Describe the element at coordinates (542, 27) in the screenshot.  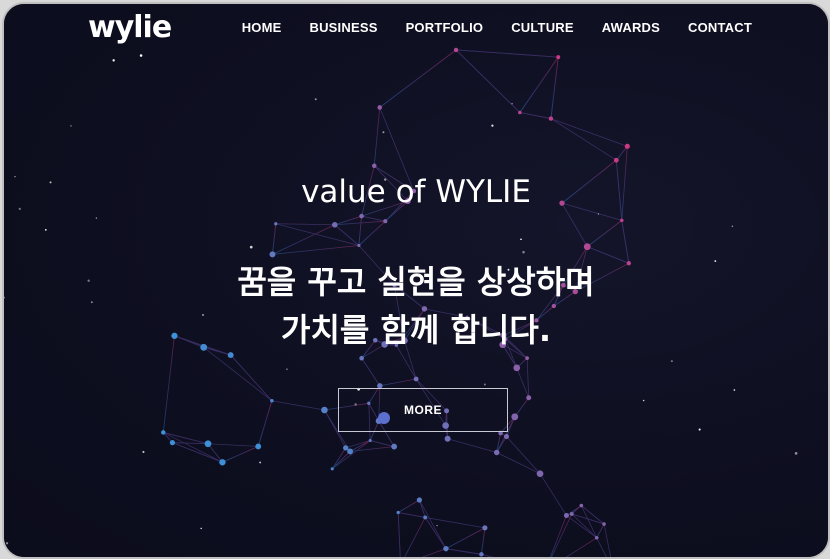
I see `nav-culture: CULTURE` at that location.